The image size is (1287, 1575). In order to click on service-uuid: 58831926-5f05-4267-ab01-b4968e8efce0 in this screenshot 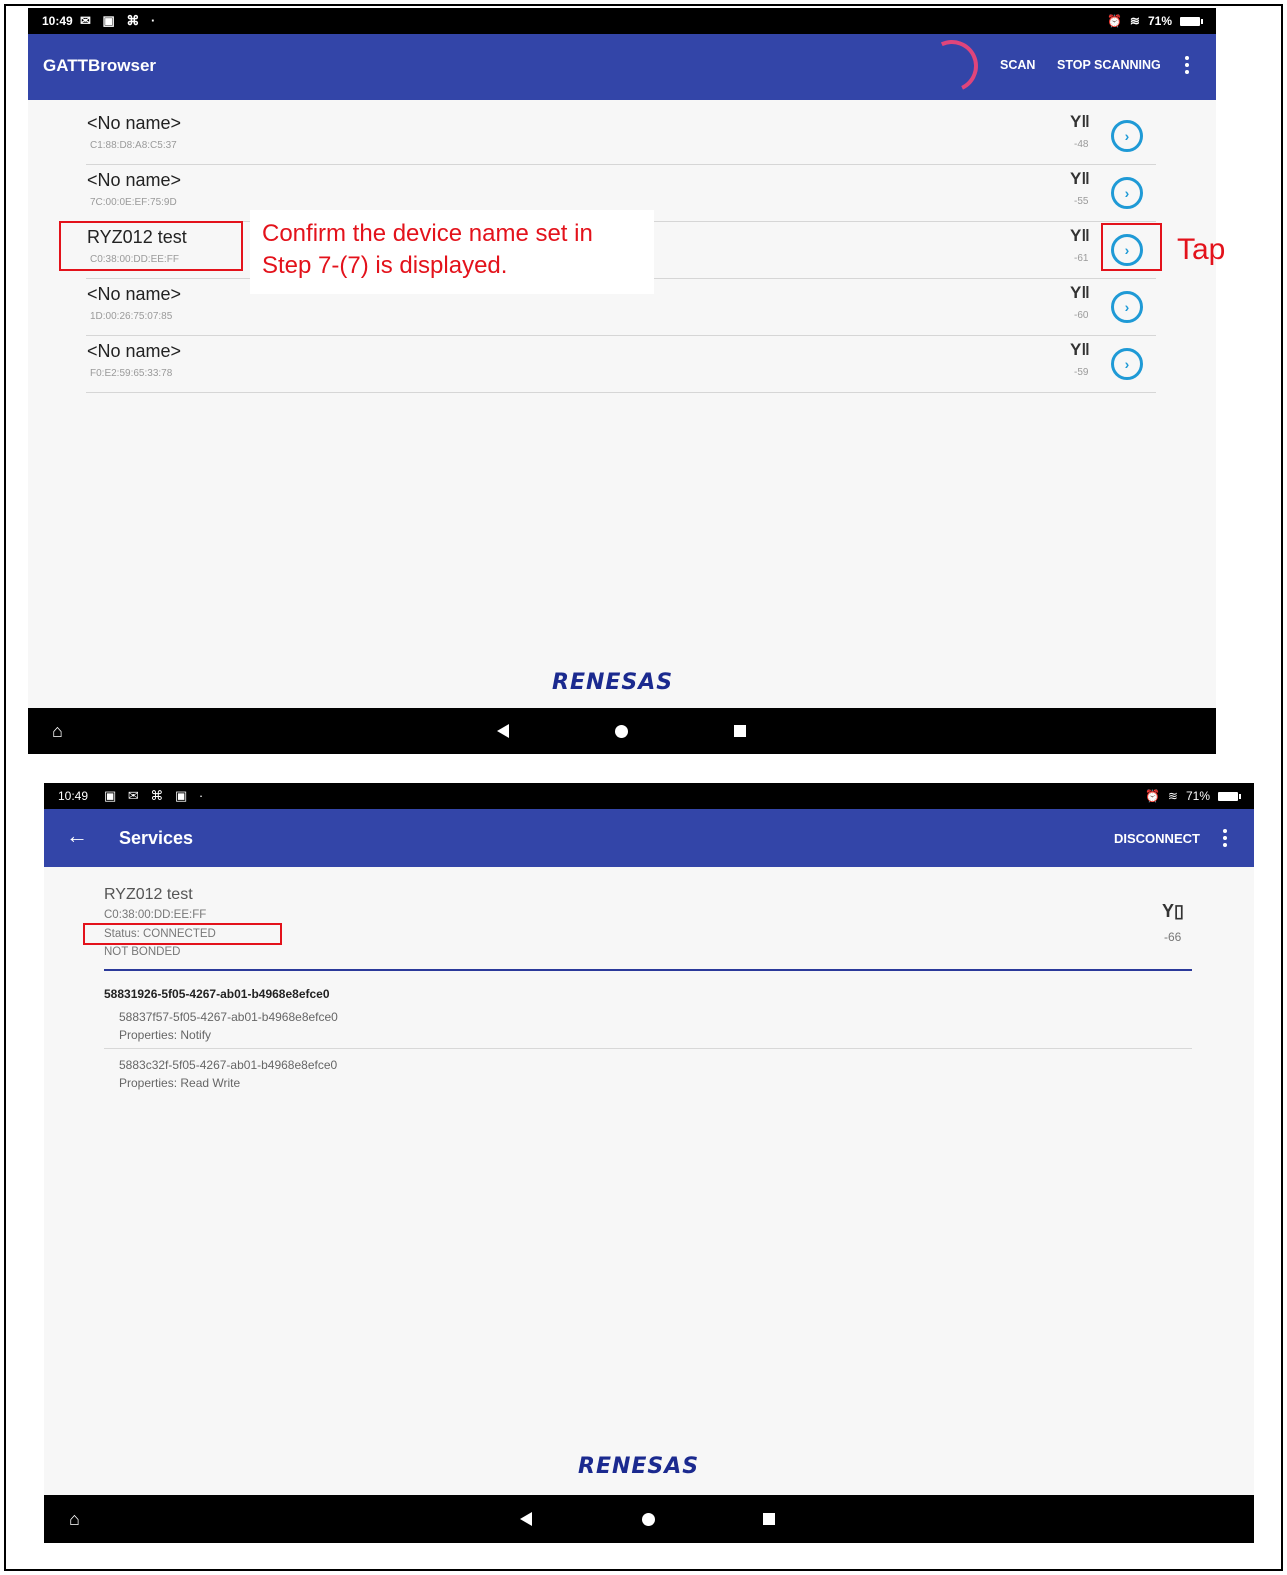, I will do `click(217, 994)`.